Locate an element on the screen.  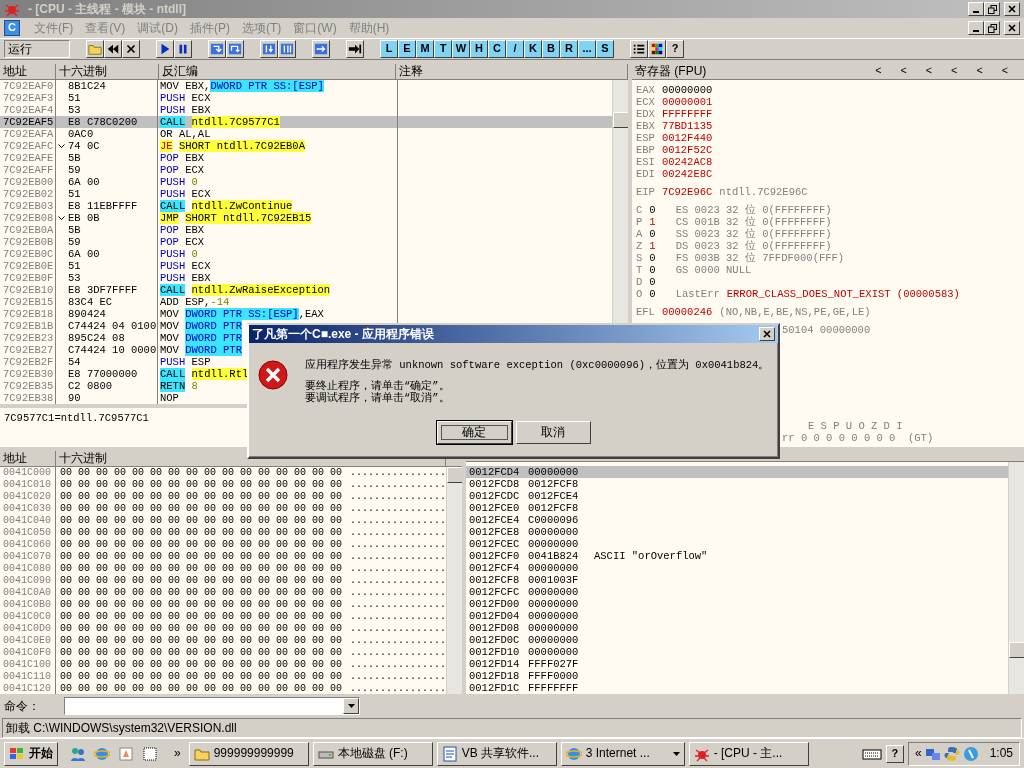
more-button: » is located at coordinates (177, 753).